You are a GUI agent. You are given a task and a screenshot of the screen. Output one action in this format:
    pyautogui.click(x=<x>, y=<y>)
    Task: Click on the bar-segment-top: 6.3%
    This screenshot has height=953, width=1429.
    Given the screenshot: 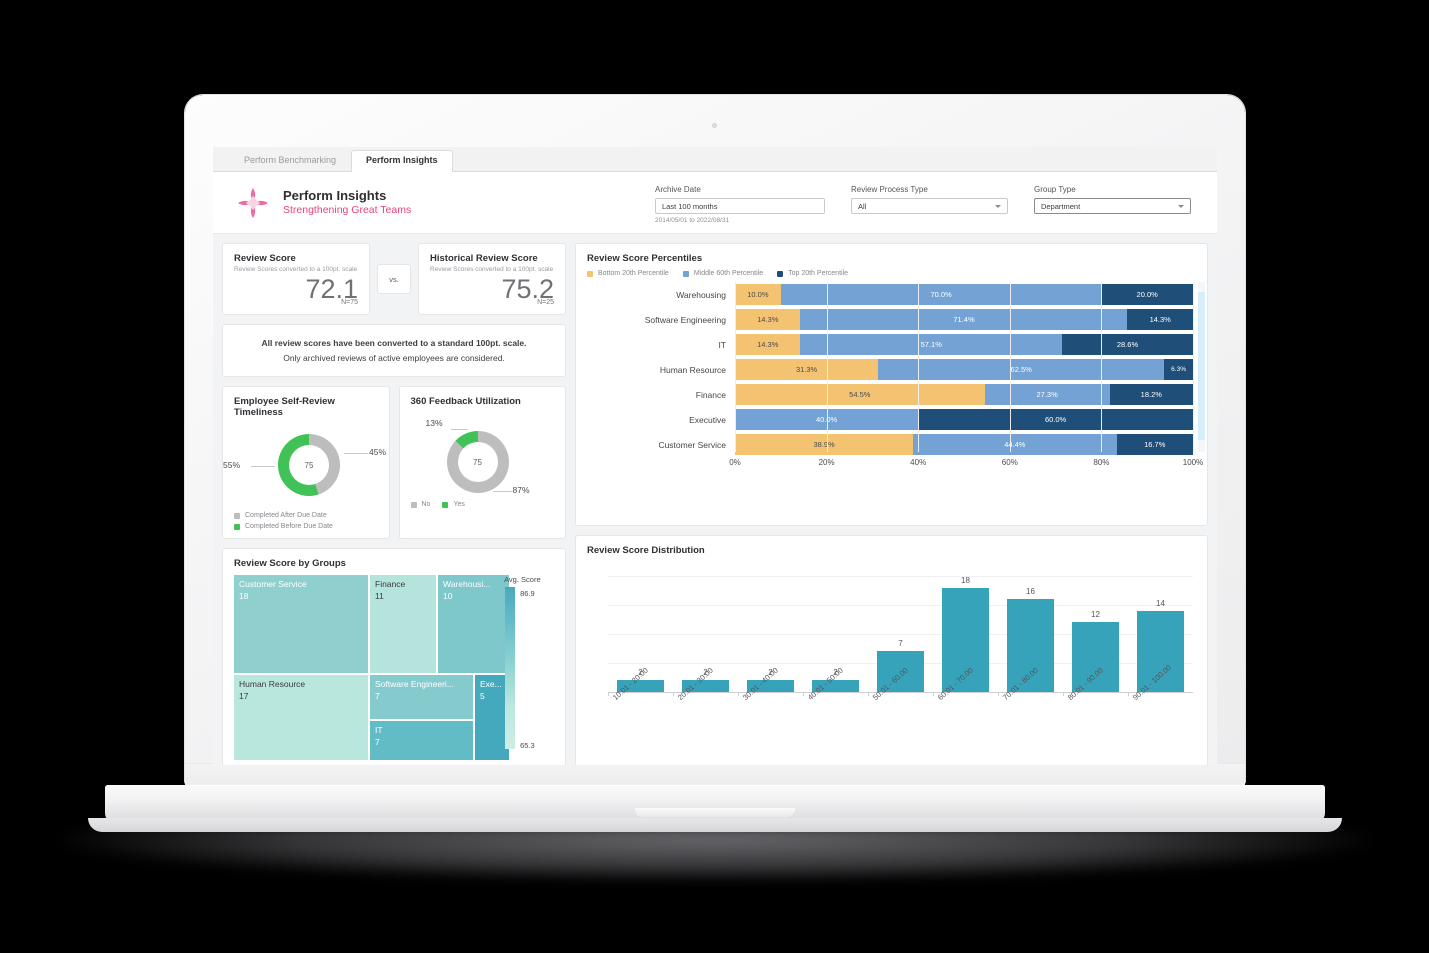 What is the action you would take?
    pyautogui.click(x=1178, y=369)
    